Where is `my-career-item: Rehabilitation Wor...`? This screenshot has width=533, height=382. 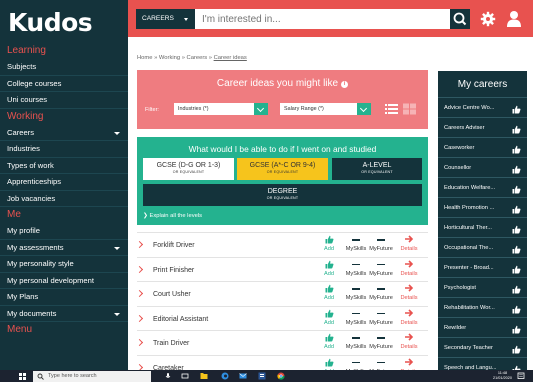
my-career-item: Rehabilitation Wor... is located at coordinates (482, 308).